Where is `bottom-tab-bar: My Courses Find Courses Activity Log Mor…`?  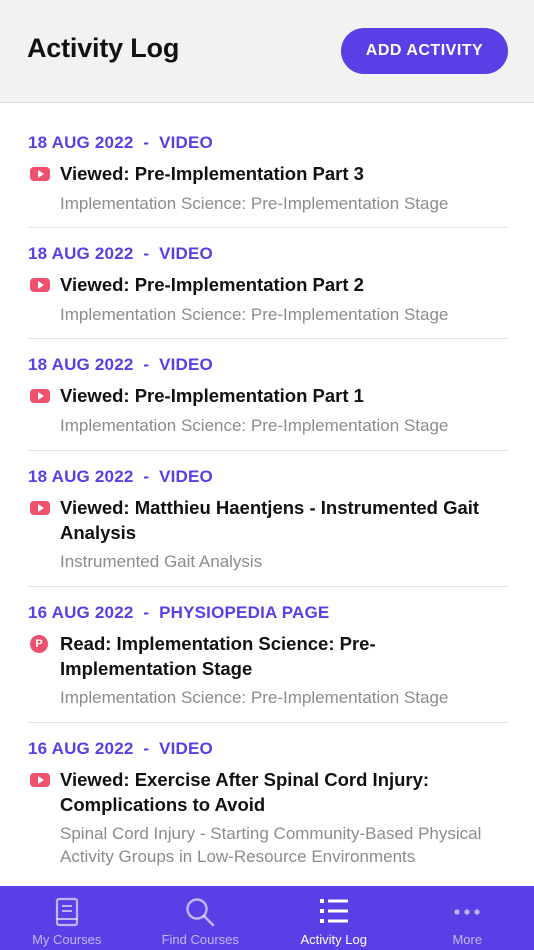 bottom-tab-bar: My Courses Find Courses Activity Log Mor… is located at coordinates (267, 918).